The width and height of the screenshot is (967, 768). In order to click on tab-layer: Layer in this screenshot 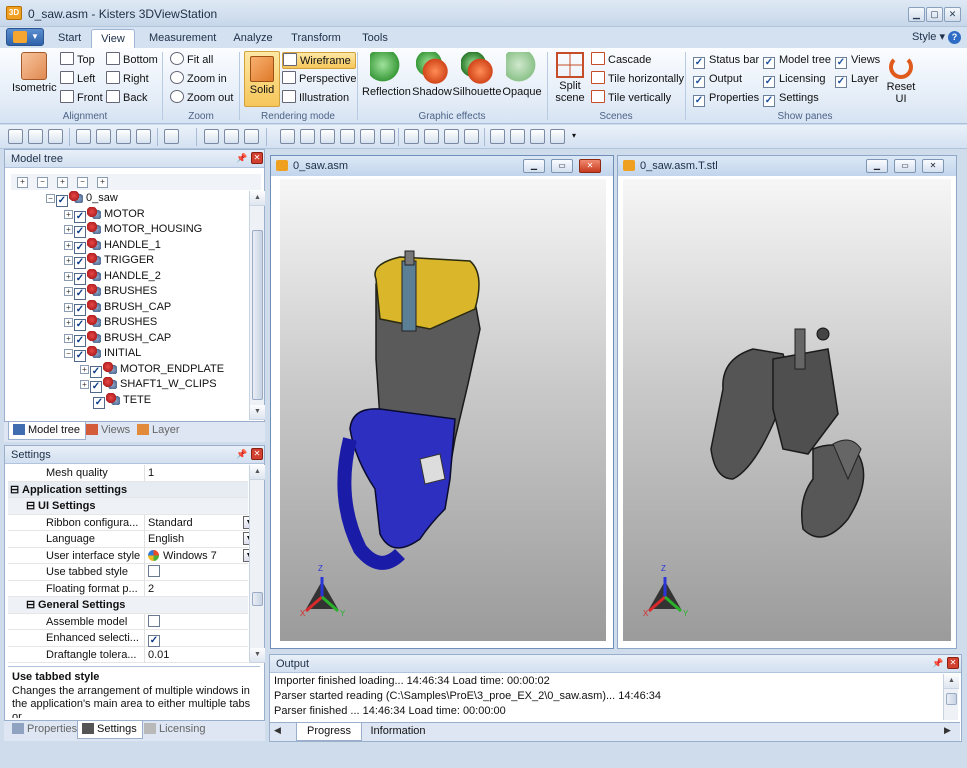, I will do `click(159, 431)`.